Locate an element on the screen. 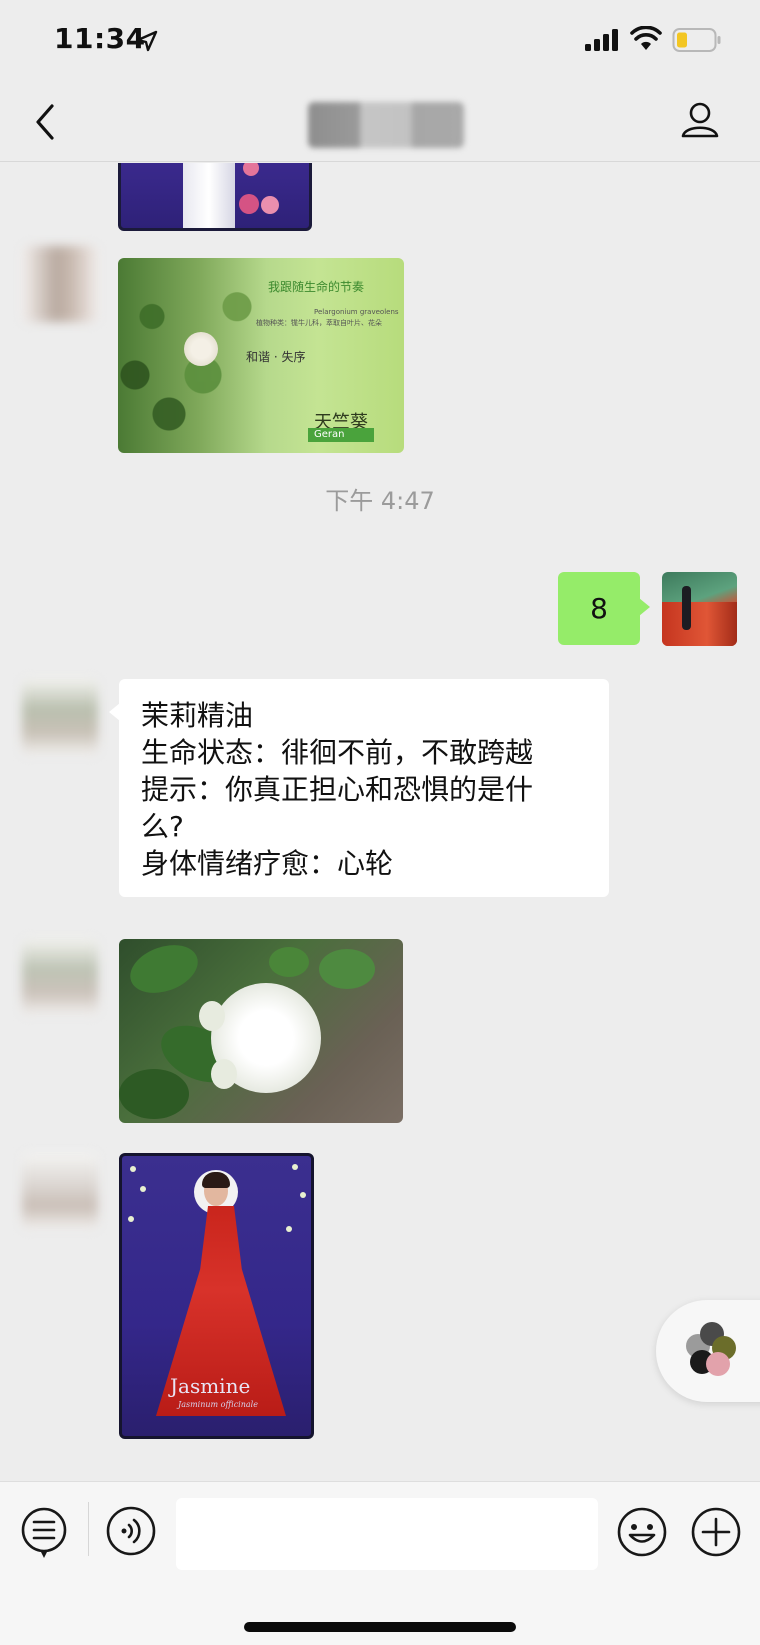 The height and width of the screenshot is (1645, 760). card-latin-name: Pelargonium graveolens is located at coordinates (356, 312).